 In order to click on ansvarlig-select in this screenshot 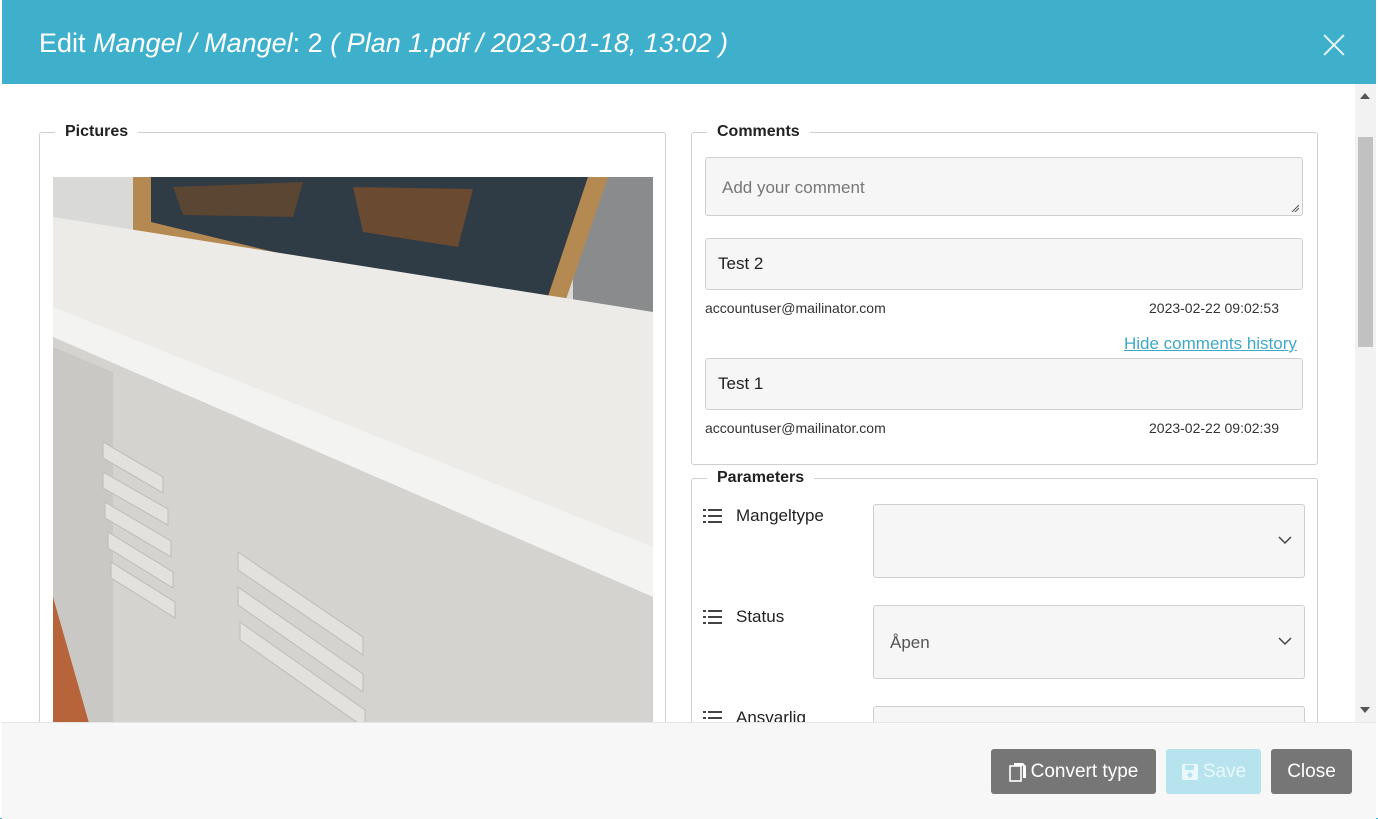, I will do `click(1089, 714)`.